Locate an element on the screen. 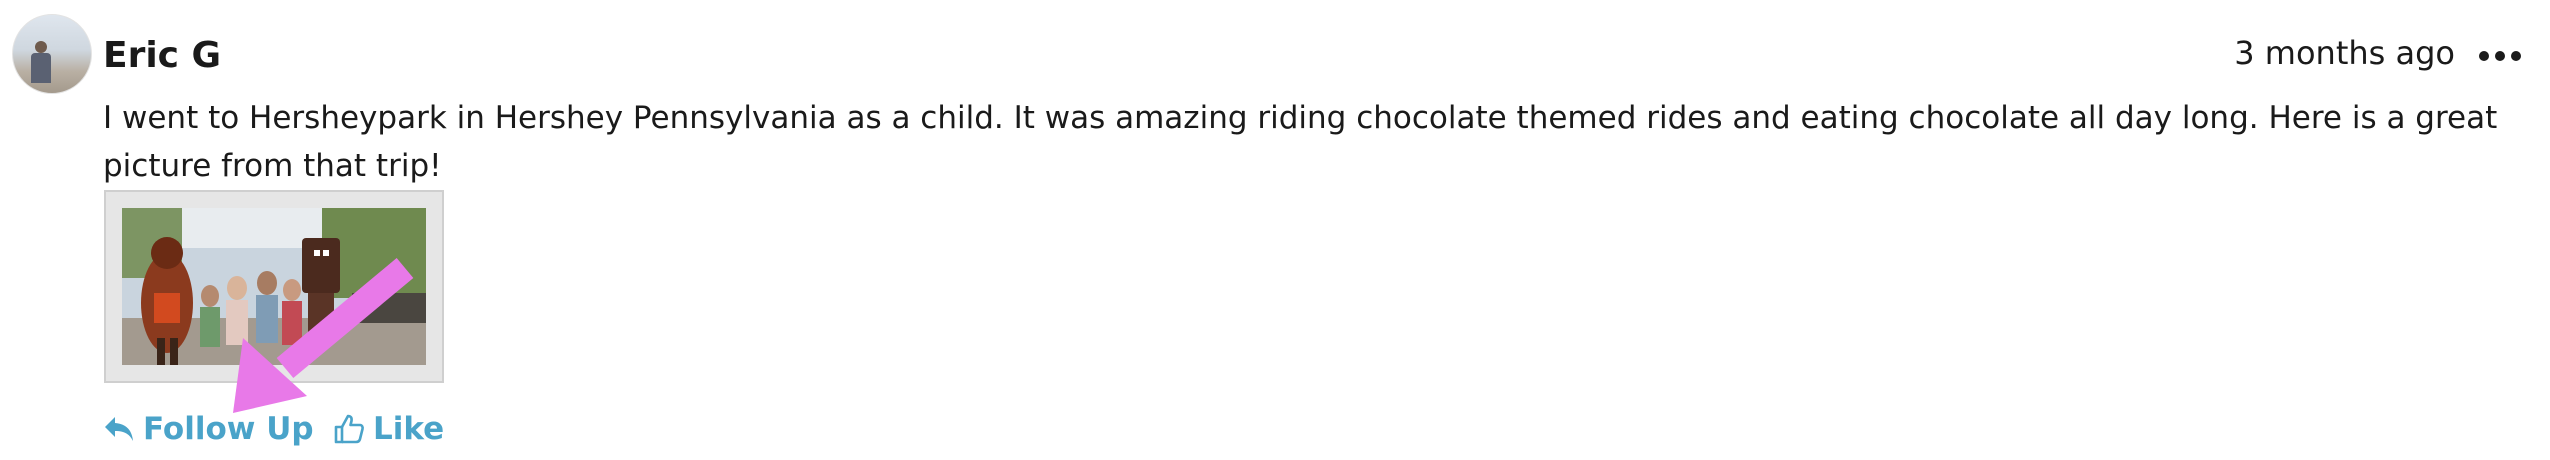 The height and width of the screenshot is (460, 2550). follow-up-label: Follow Up is located at coordinates (228, 429).